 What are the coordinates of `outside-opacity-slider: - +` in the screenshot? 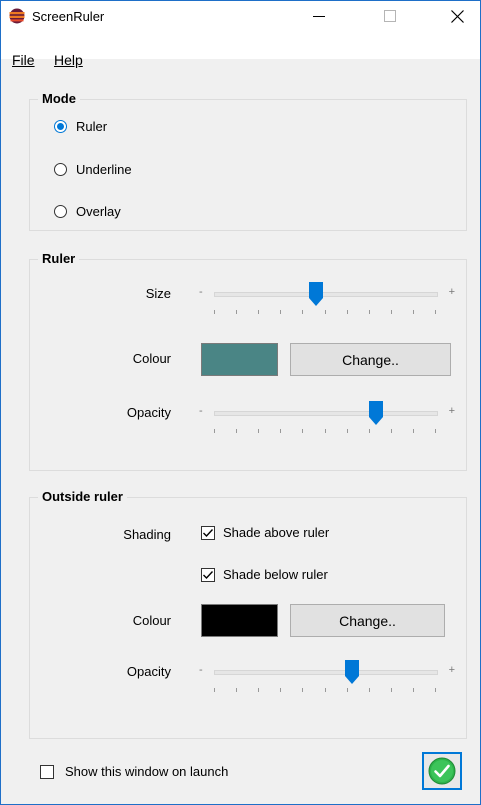 It's located at (327, 680).